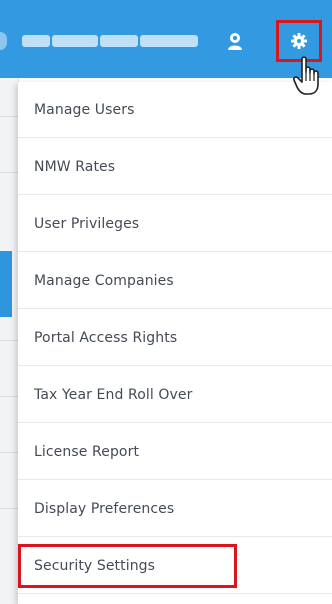 Image resolution: width=332 pixels, height=604 pixels. I want to click on menu-item-user-privileges: User Privileges, so click(175, 224).